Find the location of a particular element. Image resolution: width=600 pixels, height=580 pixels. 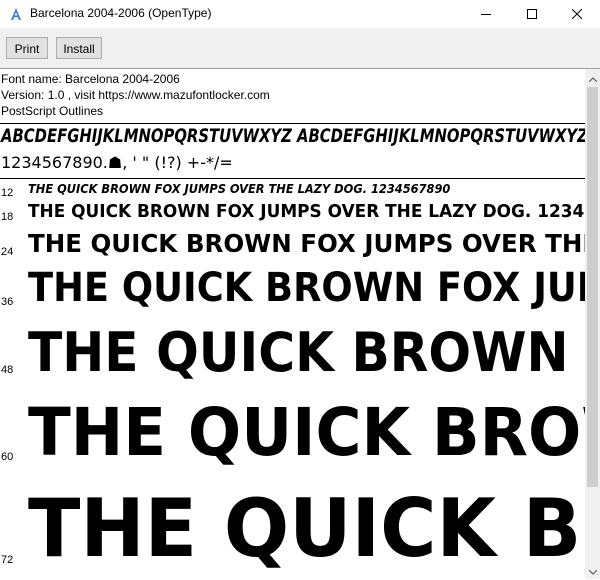

close-icon is located at coordinates (577, 14).